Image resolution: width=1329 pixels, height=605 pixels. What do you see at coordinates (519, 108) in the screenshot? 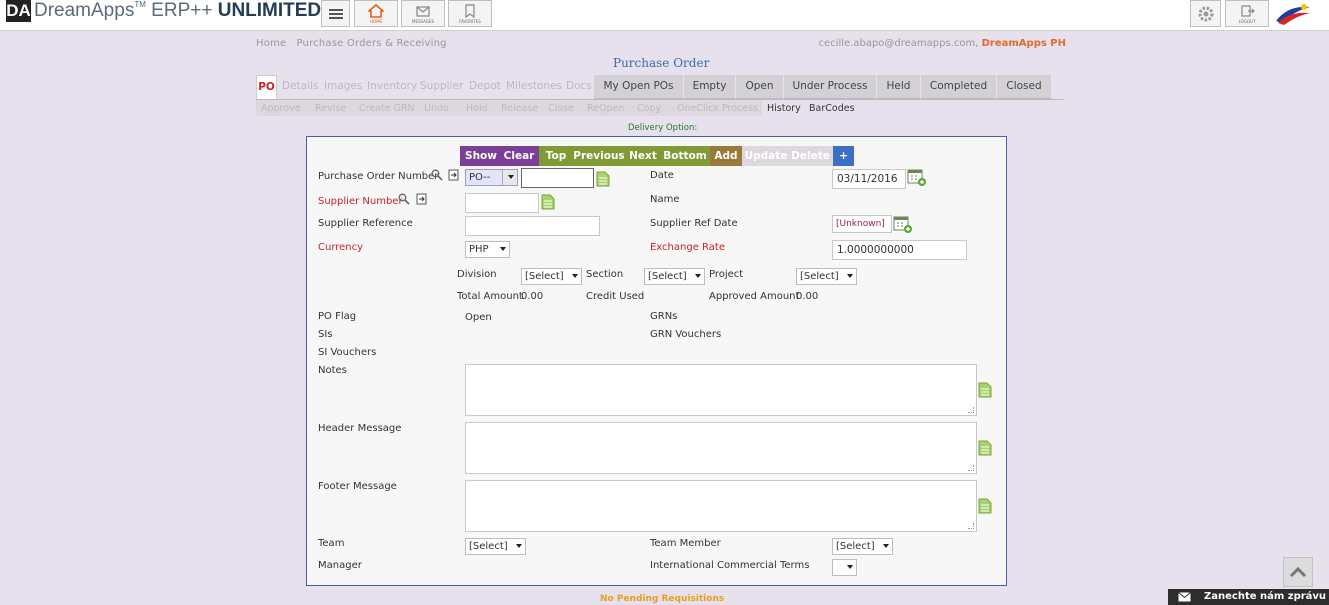
I see `action-release: Release` at bounding box center [519, 108].